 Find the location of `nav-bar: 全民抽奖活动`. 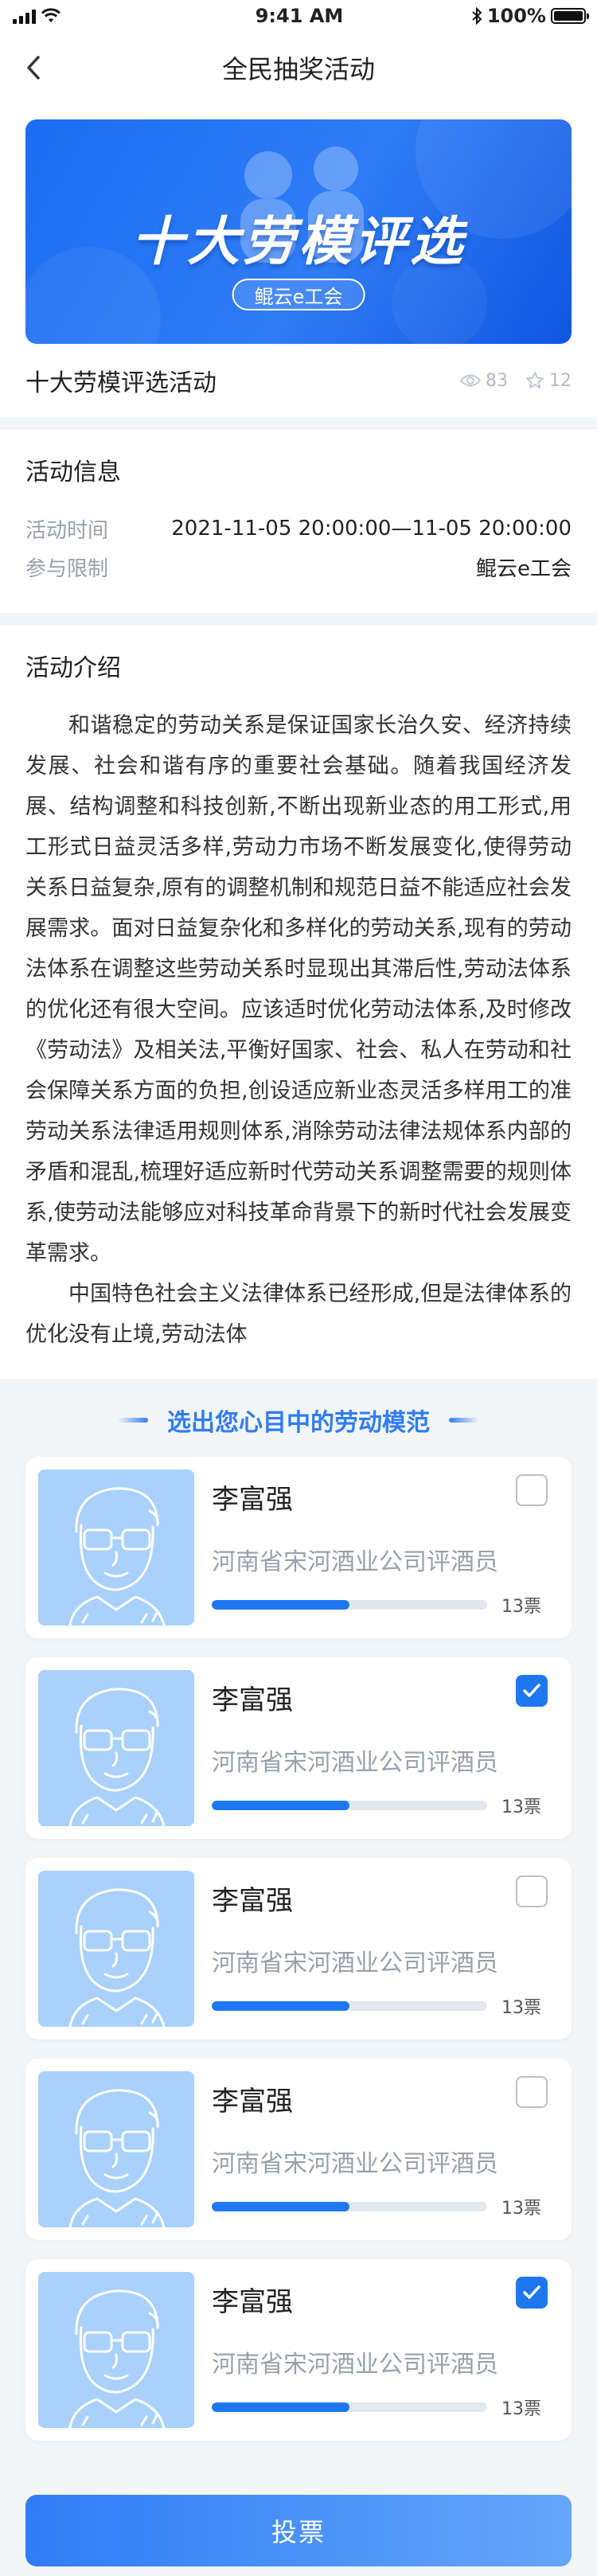

nav-bar: 全民抽奖活动 is located at coordinates (299, 67).